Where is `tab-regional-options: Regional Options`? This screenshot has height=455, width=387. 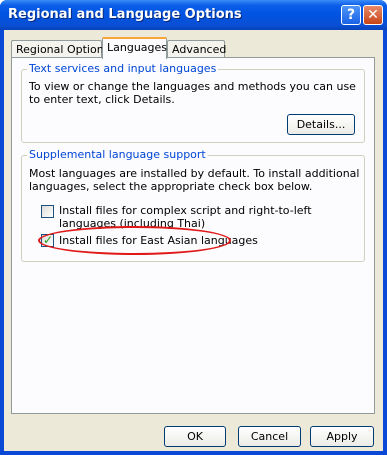 tab-regional-options: Regional Options is located at coordinates (60, 49).